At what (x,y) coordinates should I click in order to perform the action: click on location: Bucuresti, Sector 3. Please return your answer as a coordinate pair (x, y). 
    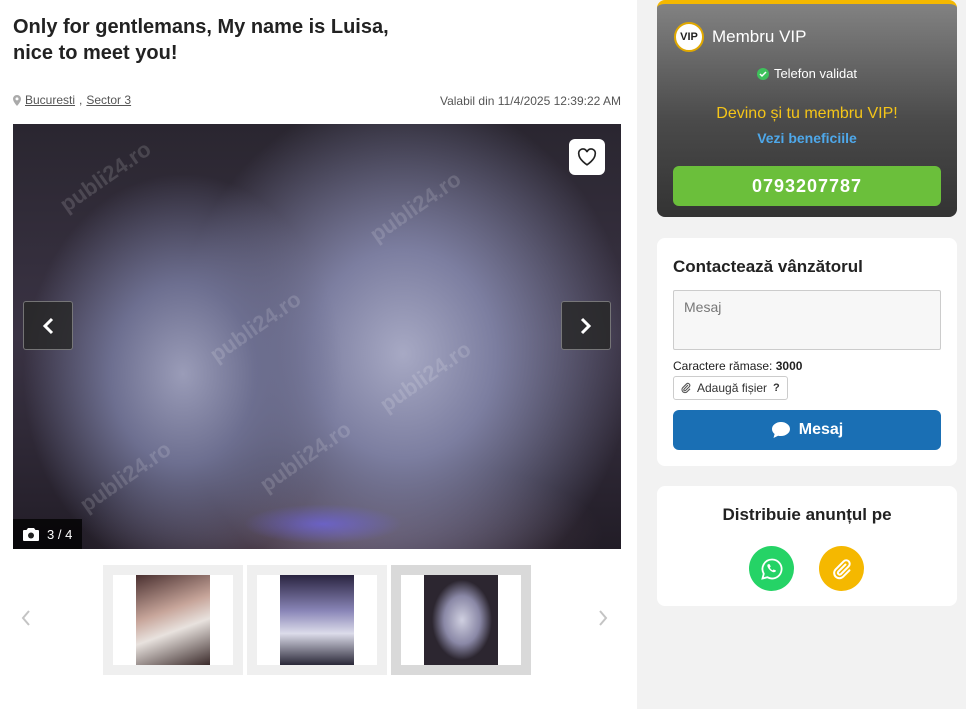
    Looking at the image, I should click on (72, 100).